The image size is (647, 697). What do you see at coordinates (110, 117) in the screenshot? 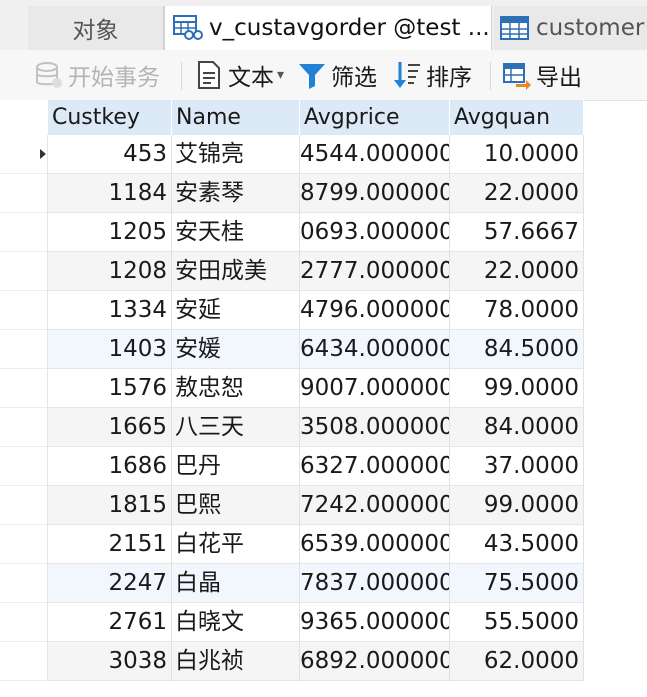
I see `column-header-custkey: Custkey` at bounding box center [110, 117].